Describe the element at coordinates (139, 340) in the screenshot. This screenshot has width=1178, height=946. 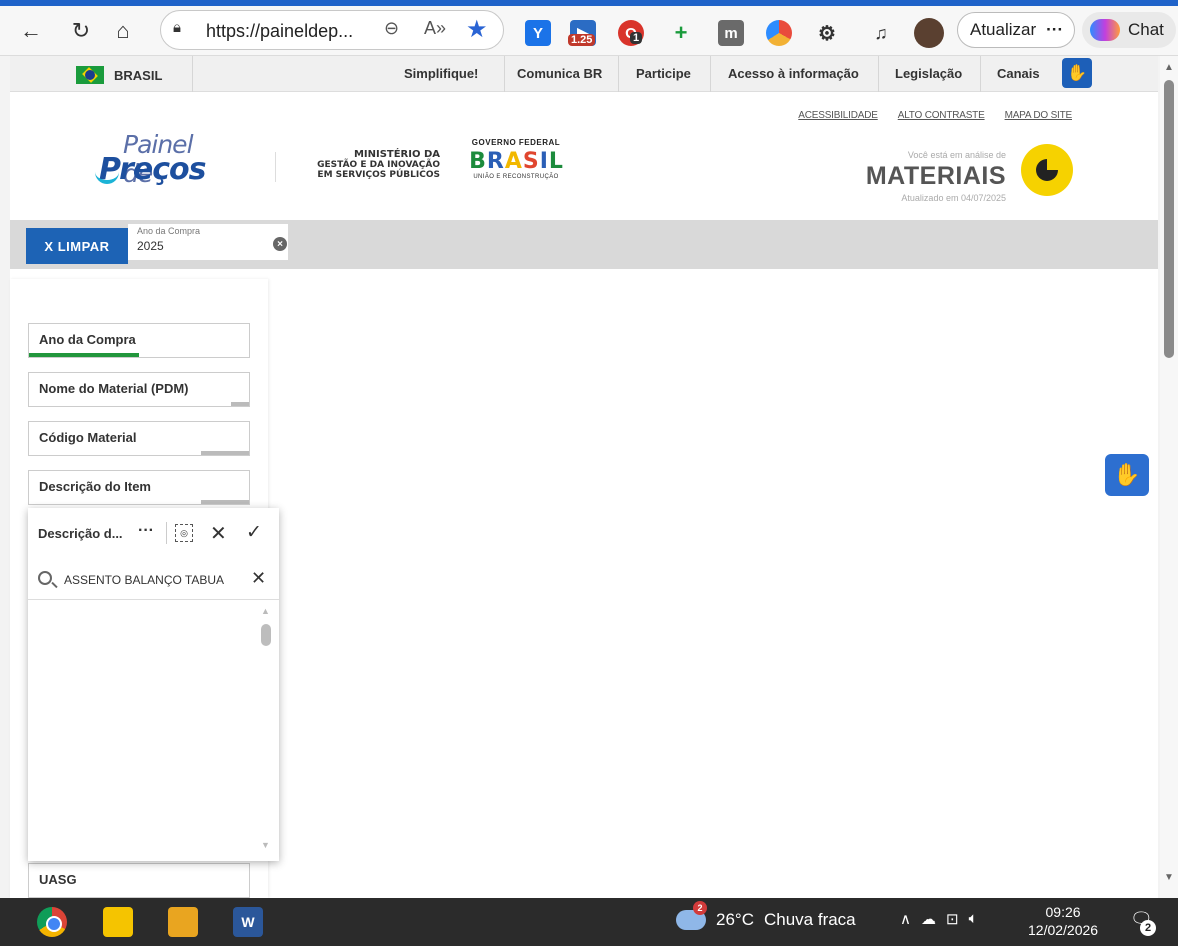
I see `filter-ano-da-compra: Ano da Compra` at that location.